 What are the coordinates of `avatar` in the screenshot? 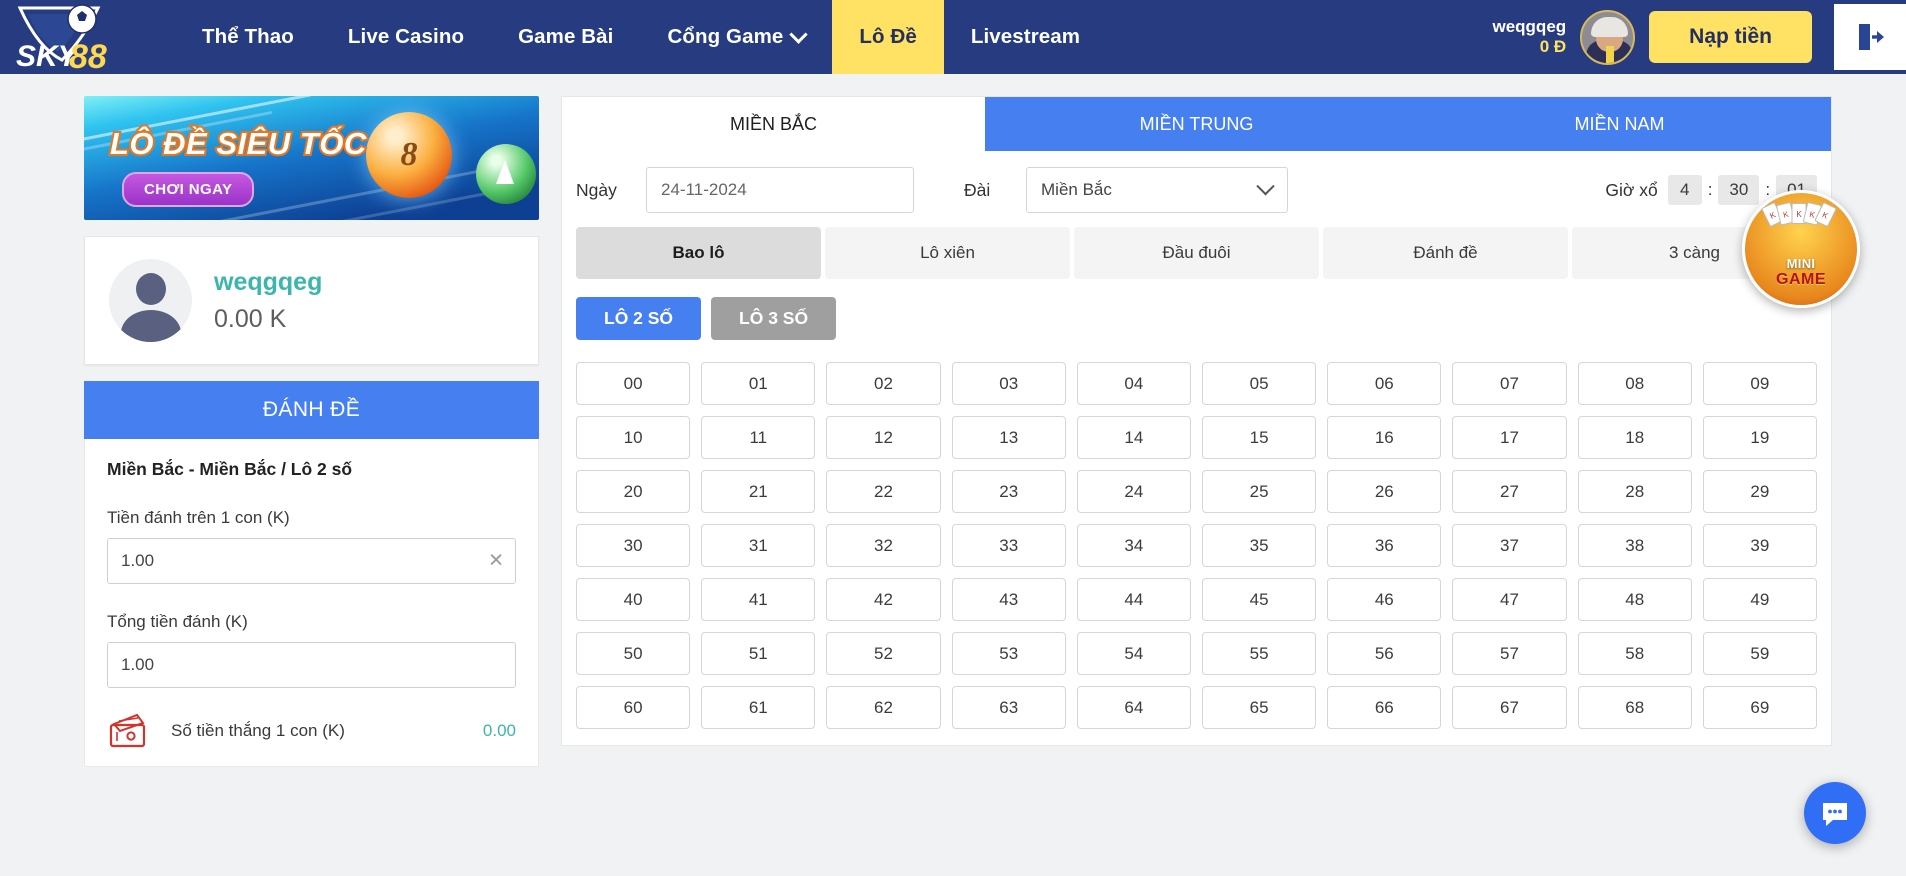 It's located at (1608, 37).